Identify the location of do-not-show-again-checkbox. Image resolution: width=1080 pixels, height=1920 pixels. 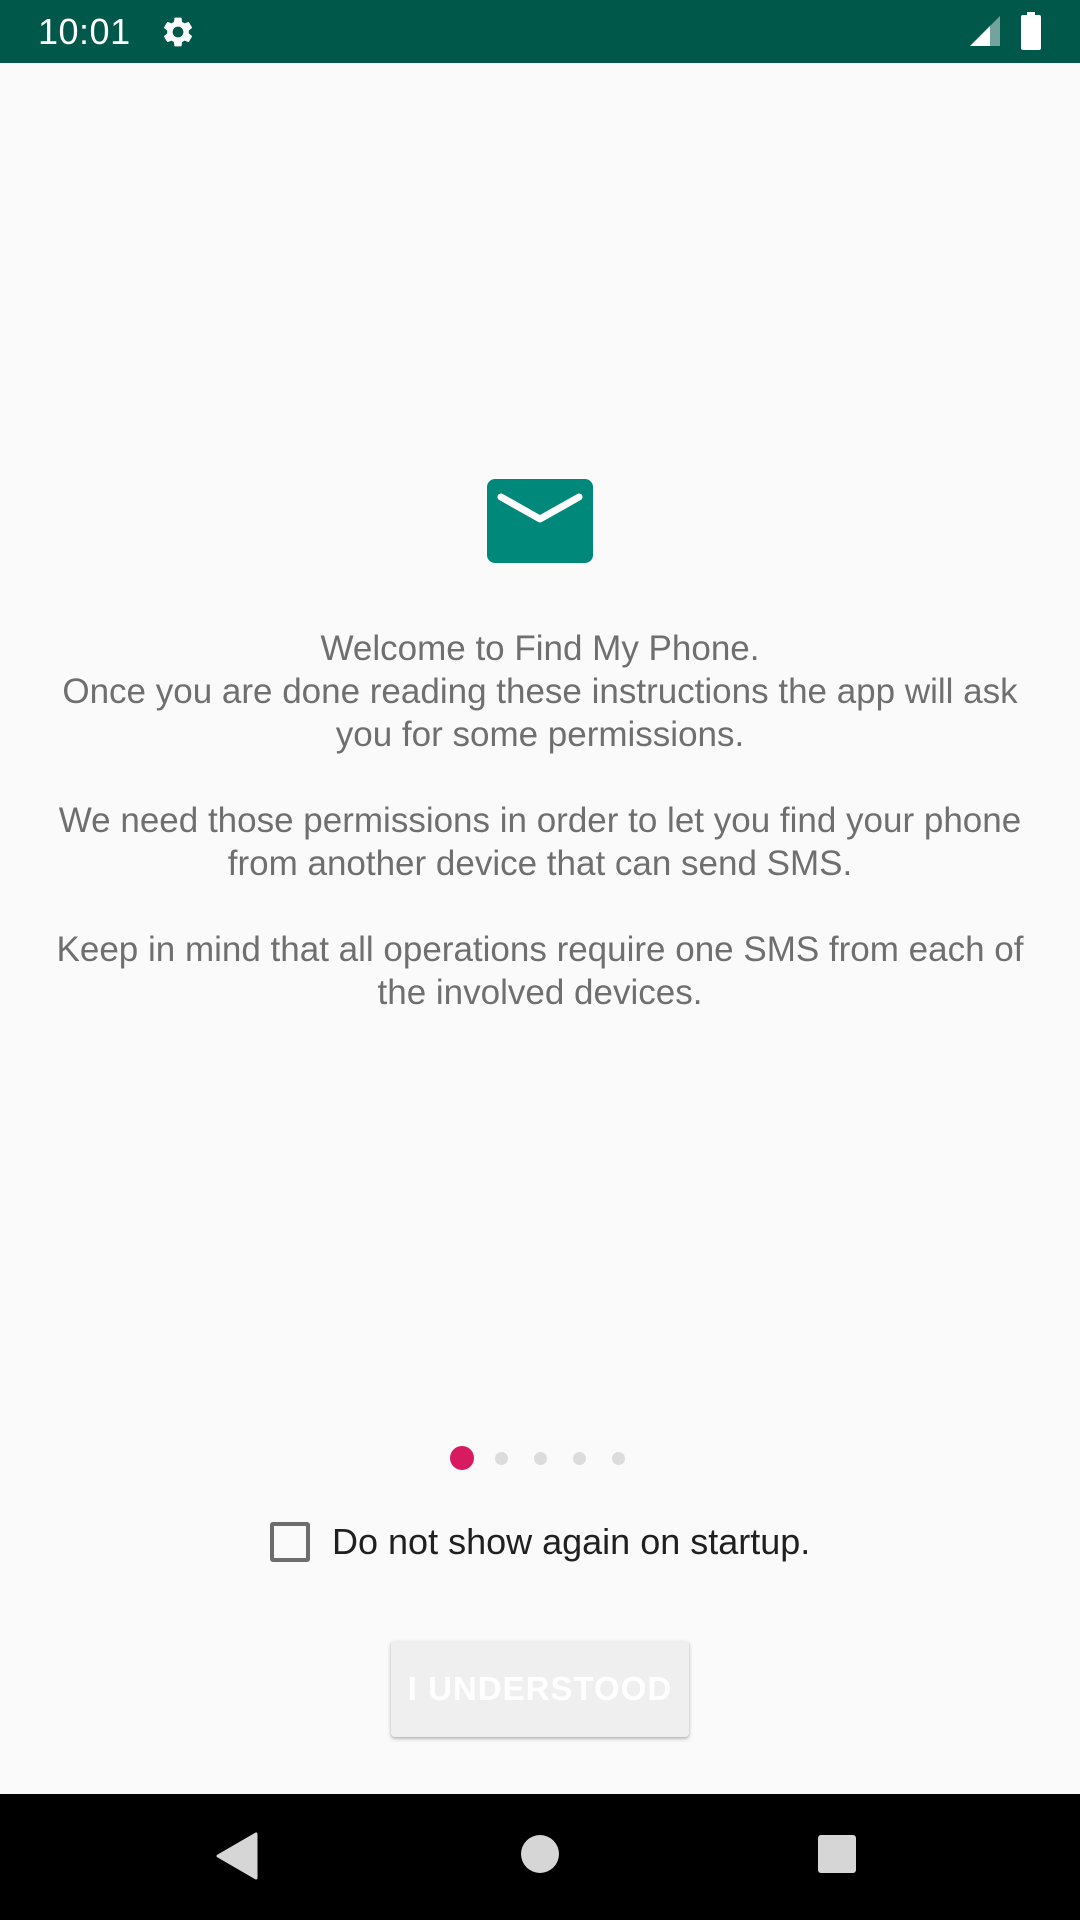
(290, 1542).